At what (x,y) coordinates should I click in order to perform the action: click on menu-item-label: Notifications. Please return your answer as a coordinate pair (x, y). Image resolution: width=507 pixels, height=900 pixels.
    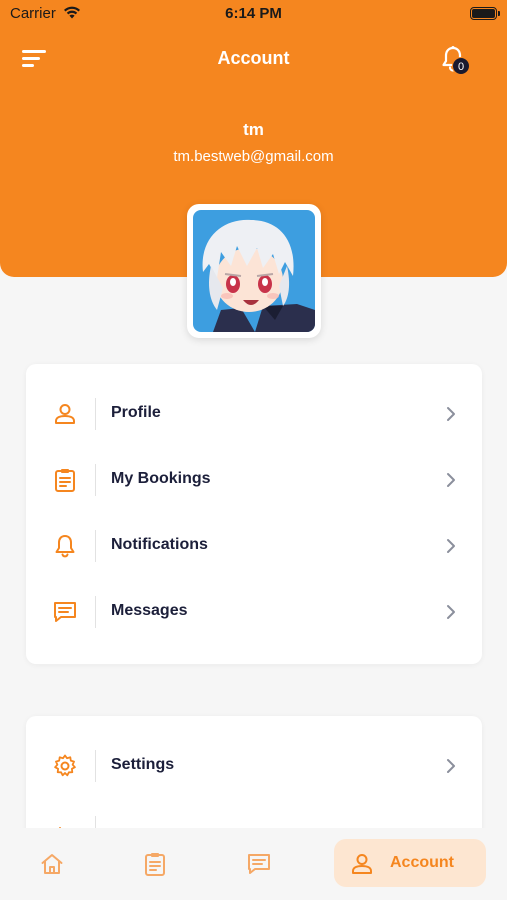
    Looking at the image, I should click on (159, 544).